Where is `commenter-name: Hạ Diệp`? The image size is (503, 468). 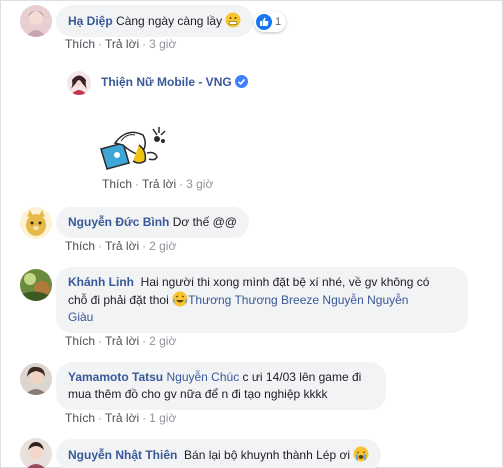 commenter-name: Hạ Diệp is located at coordinates (90, 21).